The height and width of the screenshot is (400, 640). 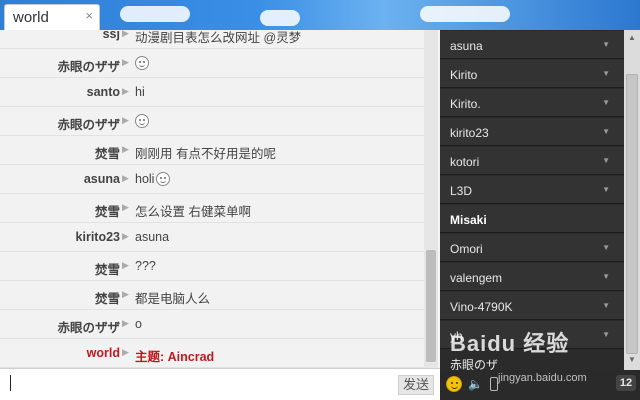 I want to click on tab-title: world, so click(x=31, y=17).